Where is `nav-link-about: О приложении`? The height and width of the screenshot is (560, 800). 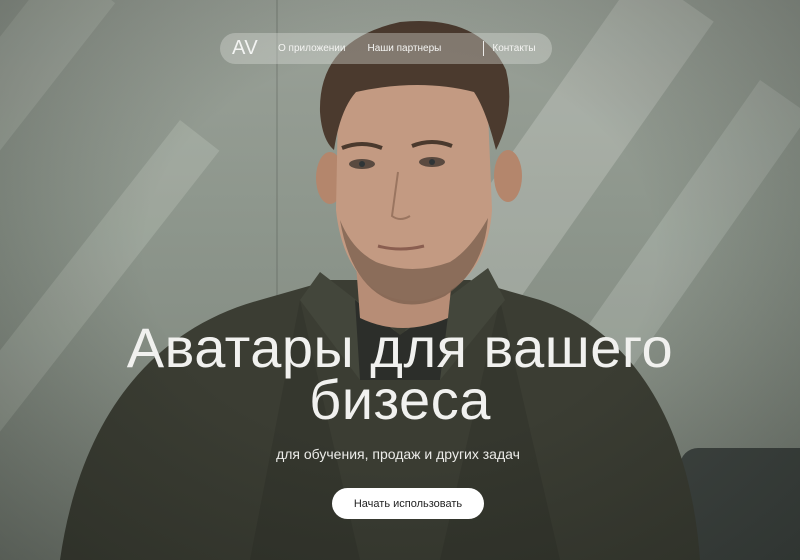
nav-link-about: О приложении is located at coordinates (311, 48).